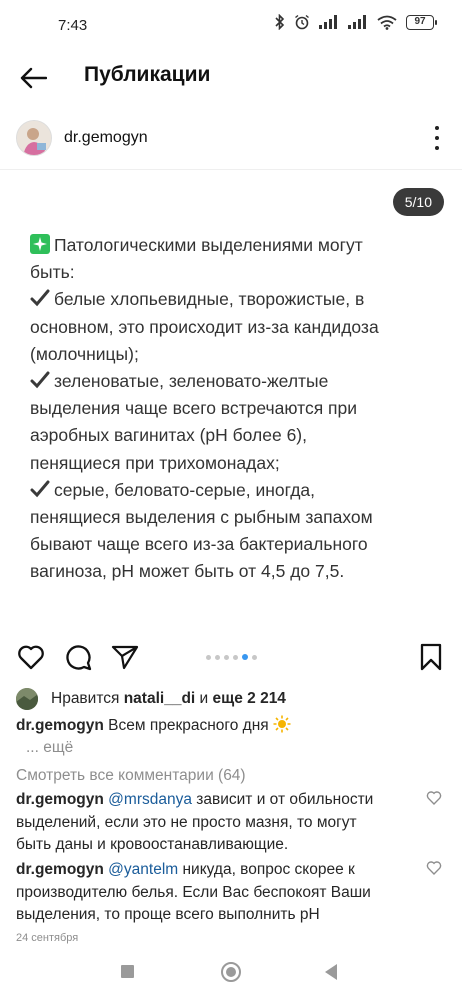  What do you see at coordinates (437, 138) in the screenshot?
I see `more-options-button` at bounding box center [437, 138].